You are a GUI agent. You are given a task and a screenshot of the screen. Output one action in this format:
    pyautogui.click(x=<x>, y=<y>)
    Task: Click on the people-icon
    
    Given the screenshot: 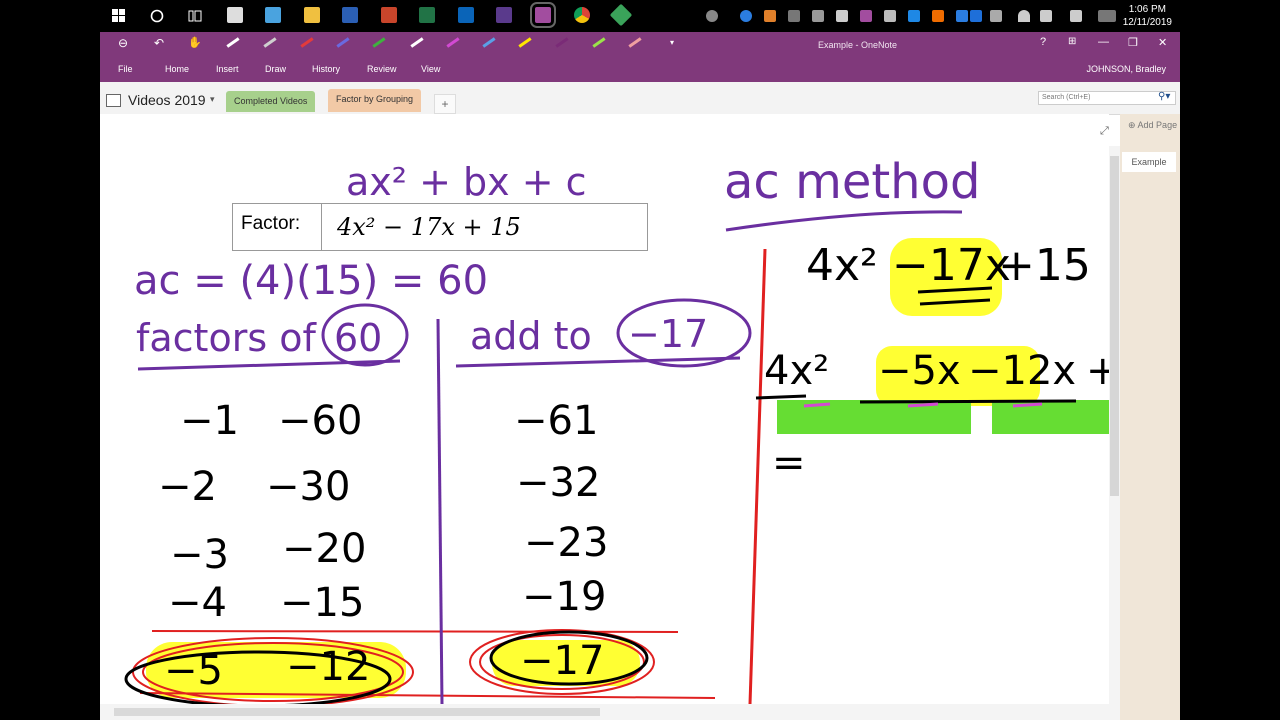 What is the action you would take?
    pyautogui.click(x=712, y=16)
    